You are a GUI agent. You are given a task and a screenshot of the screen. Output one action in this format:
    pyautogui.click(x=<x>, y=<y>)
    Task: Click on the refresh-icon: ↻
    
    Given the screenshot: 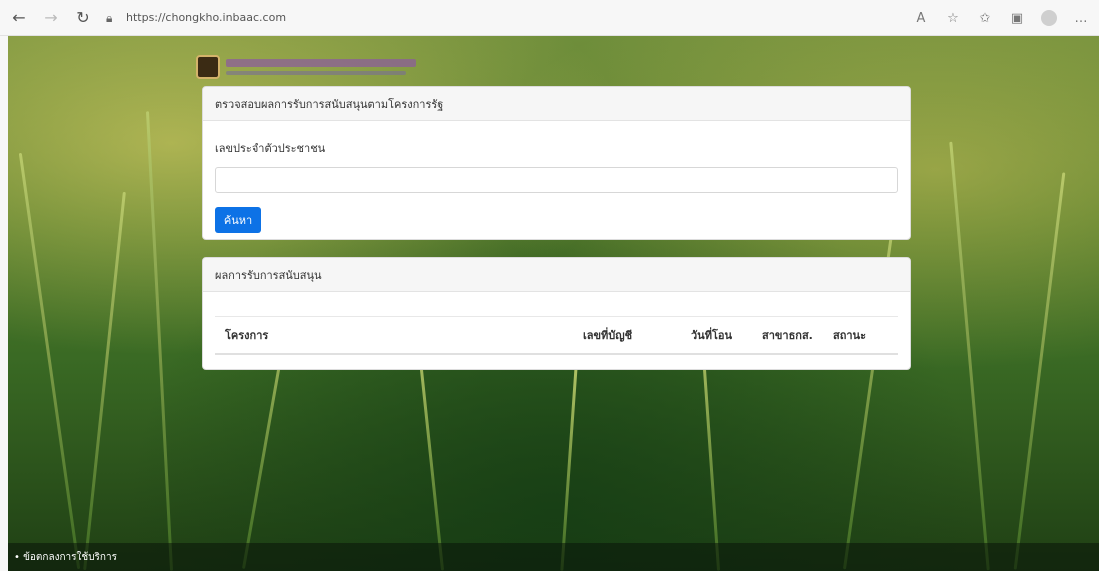 What is the action you would take?
    pyautogui.click(x=83, y=18)
    